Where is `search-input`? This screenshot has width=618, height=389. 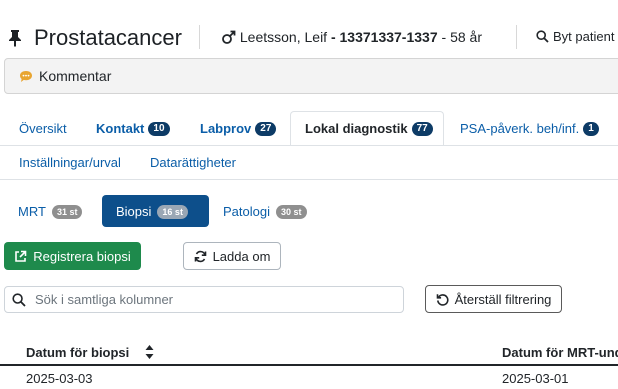
search-input is located at coordinates (205, 299).